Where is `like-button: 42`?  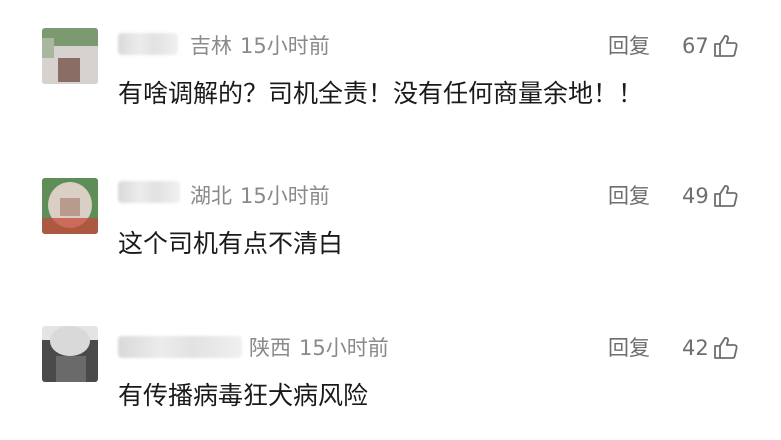
like-button: 42 is located at coordinates (710, 348).